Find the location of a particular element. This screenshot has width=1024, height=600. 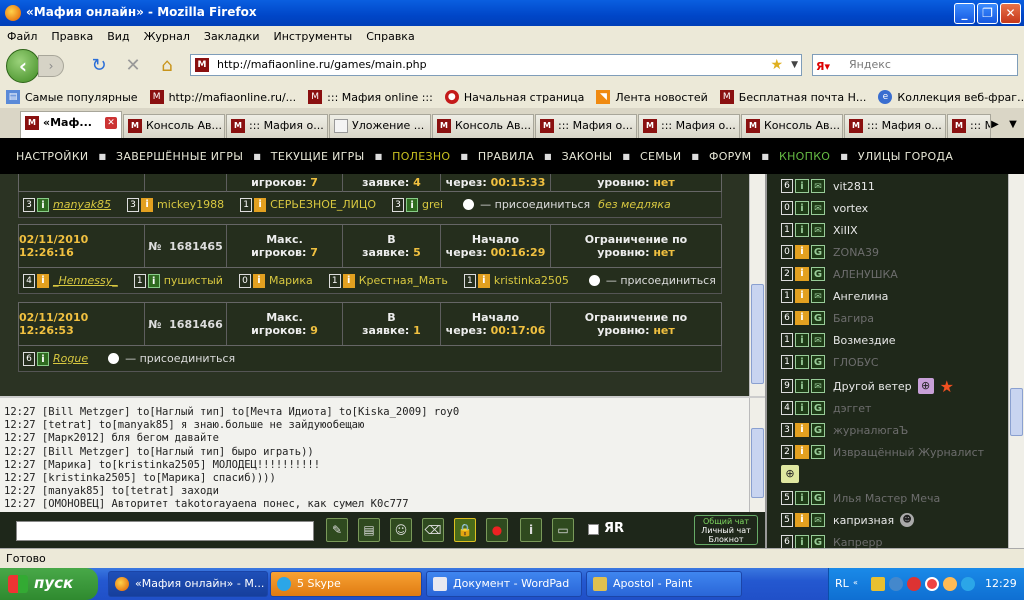

game-list-scrollbar is located at coordinates (757, 285).